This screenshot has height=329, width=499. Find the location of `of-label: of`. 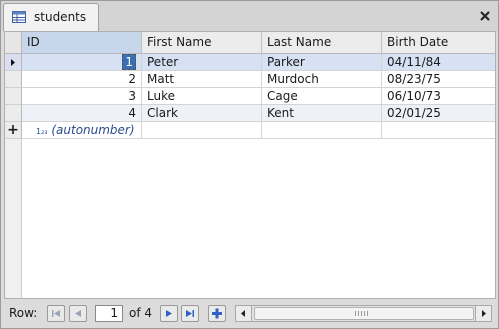

of-label: of is located at coordinates (135, 313).